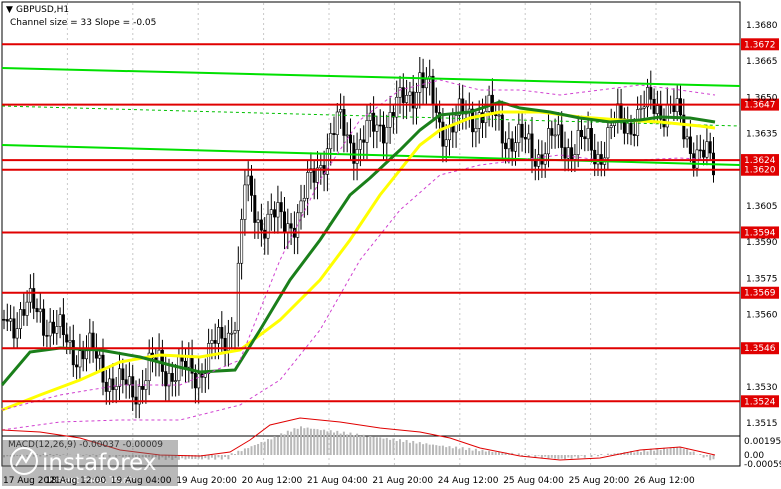 This screenshot has height=489, width=781. What do you see at coordinates (760, 349) in the screenshot?
I see `level-price-label: 1.3546` at bounding box center [760, 349].